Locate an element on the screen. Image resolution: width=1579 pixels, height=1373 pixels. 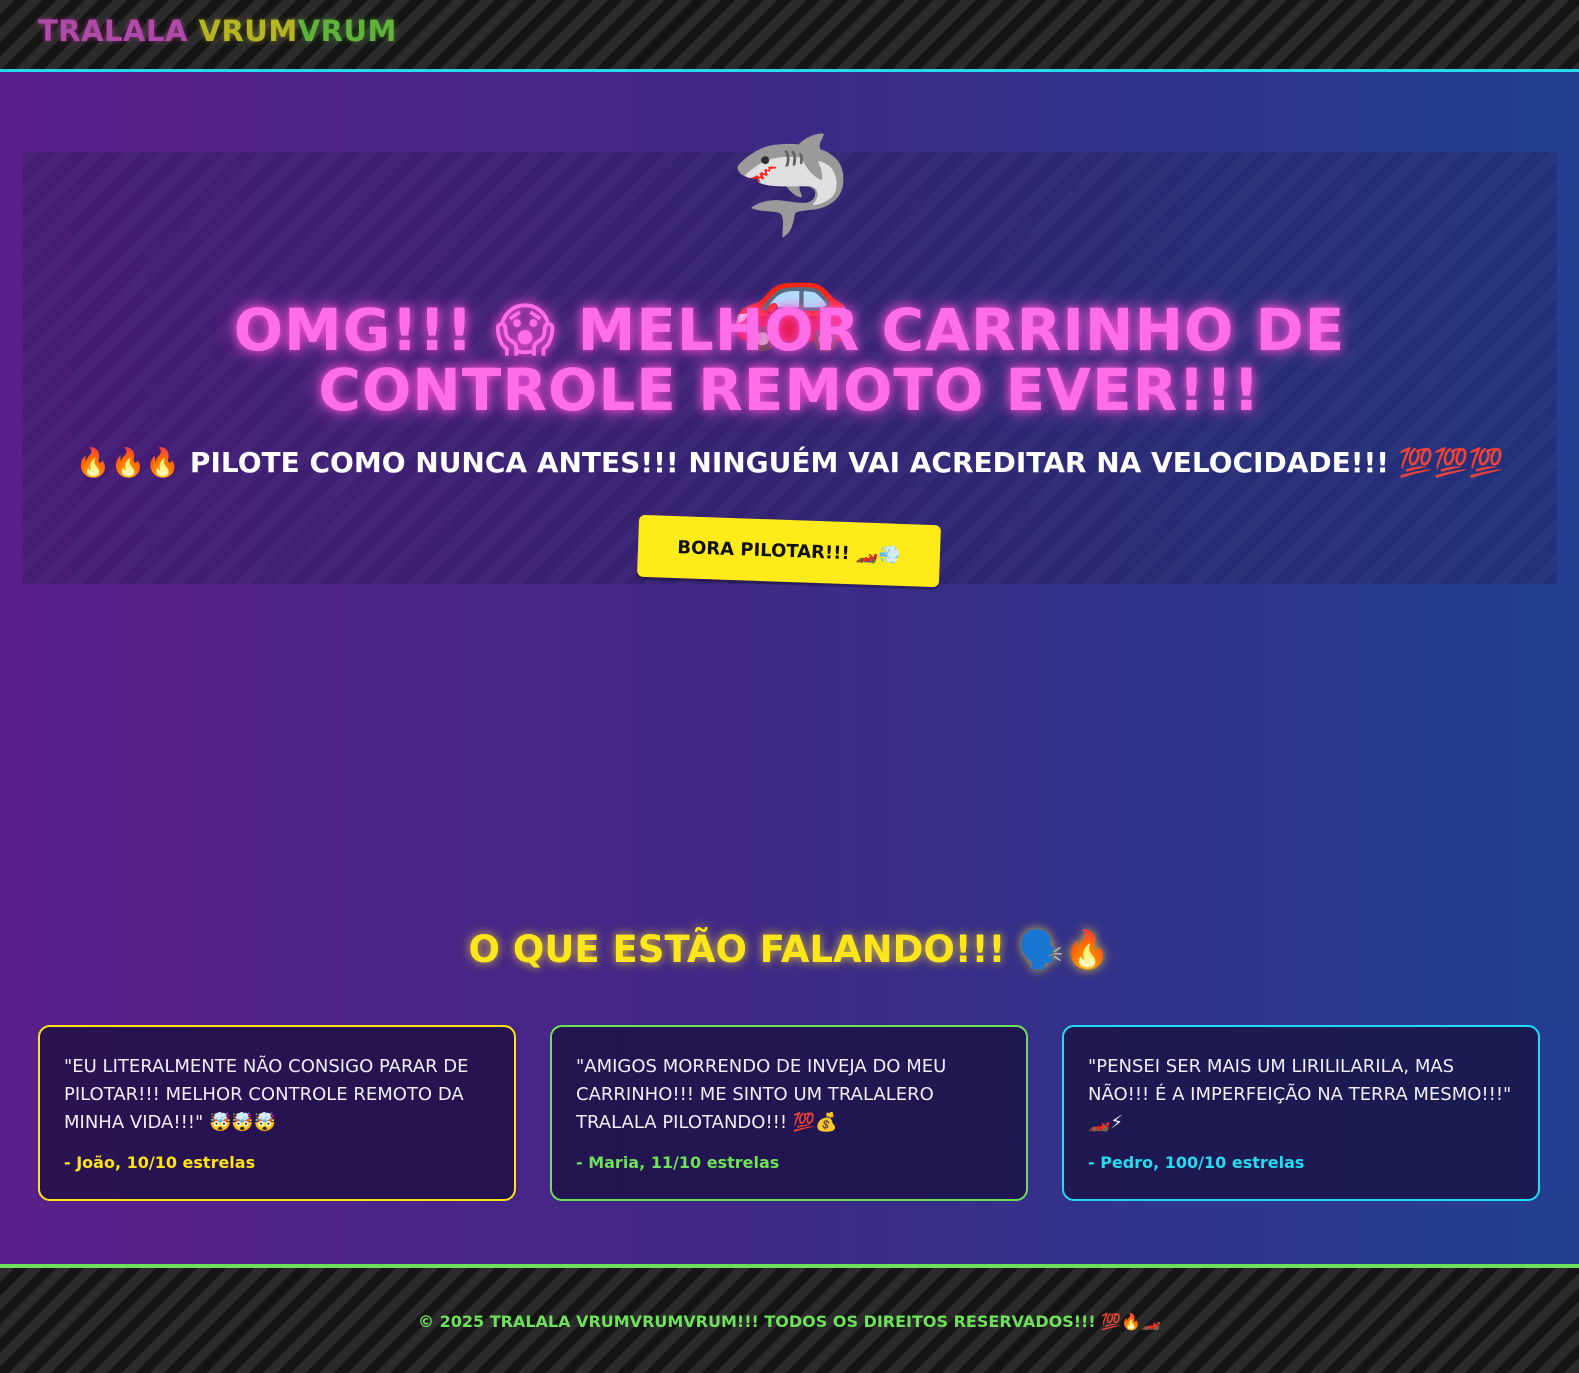
logo-part-vrum-1: VRUM is located at coordinates (248, 31).